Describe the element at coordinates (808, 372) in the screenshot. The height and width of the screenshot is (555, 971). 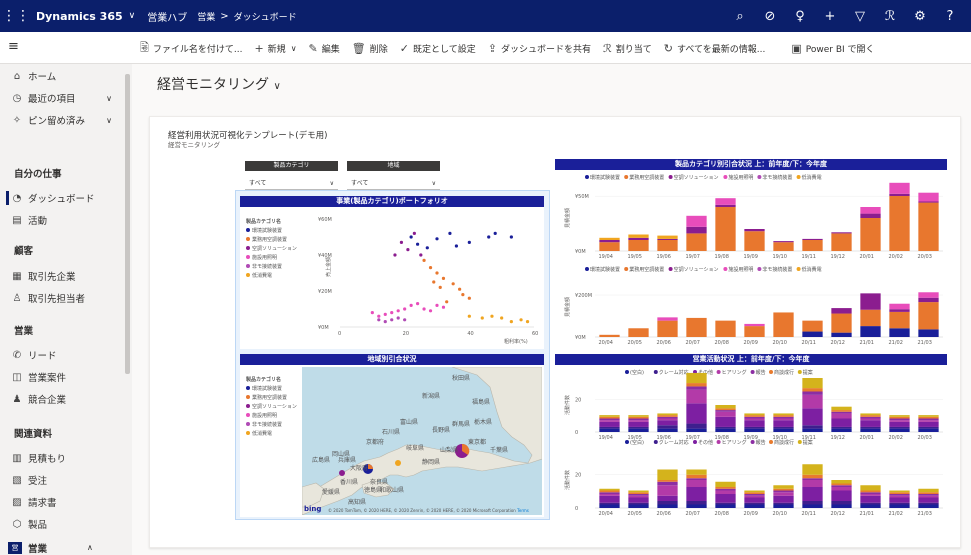
I see `activity-legend-item: 提案` at that location.